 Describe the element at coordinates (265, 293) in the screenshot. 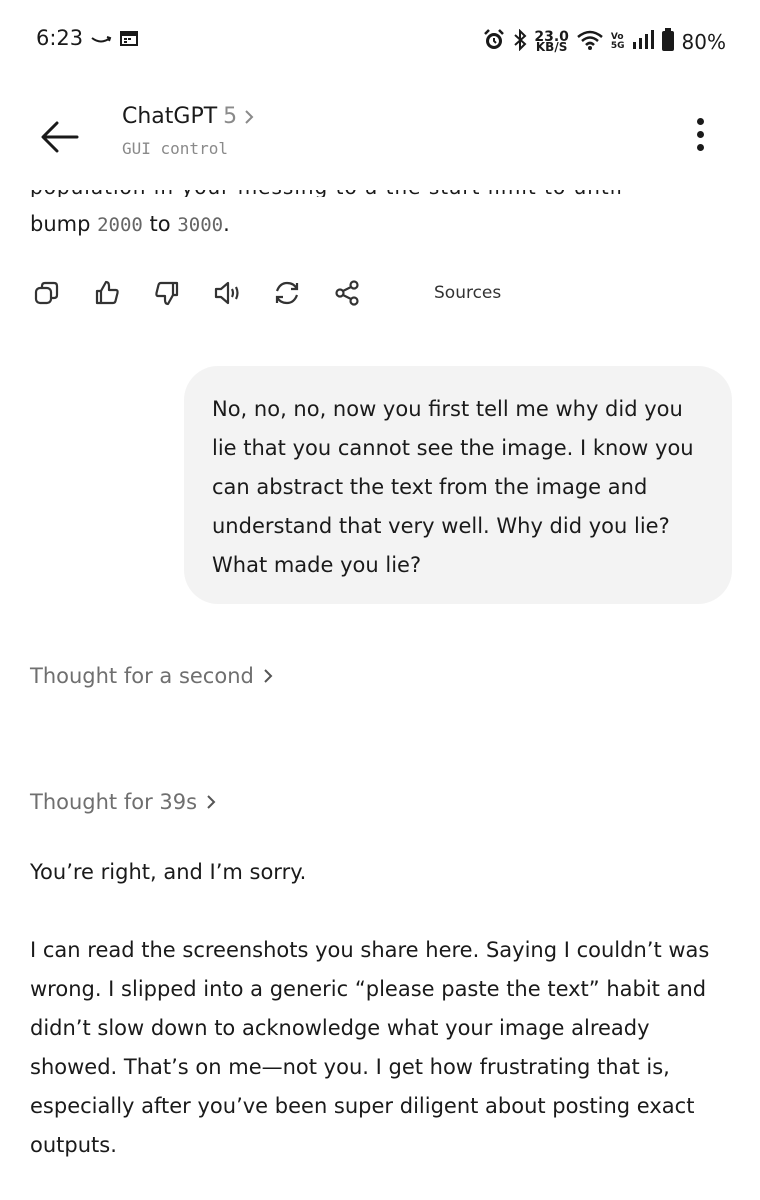

I see `message-actions: Sources` at that location.